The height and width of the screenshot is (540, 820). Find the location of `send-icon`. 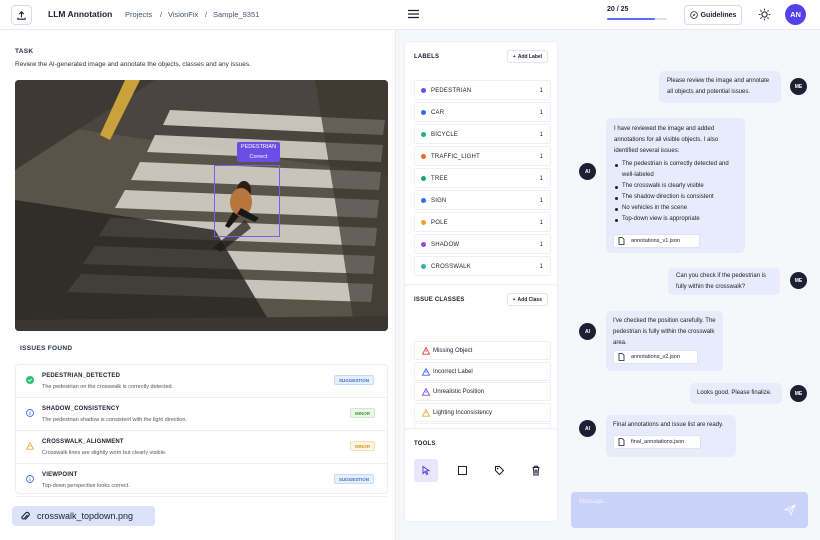

send-icon is located at coordinates (790, 510).